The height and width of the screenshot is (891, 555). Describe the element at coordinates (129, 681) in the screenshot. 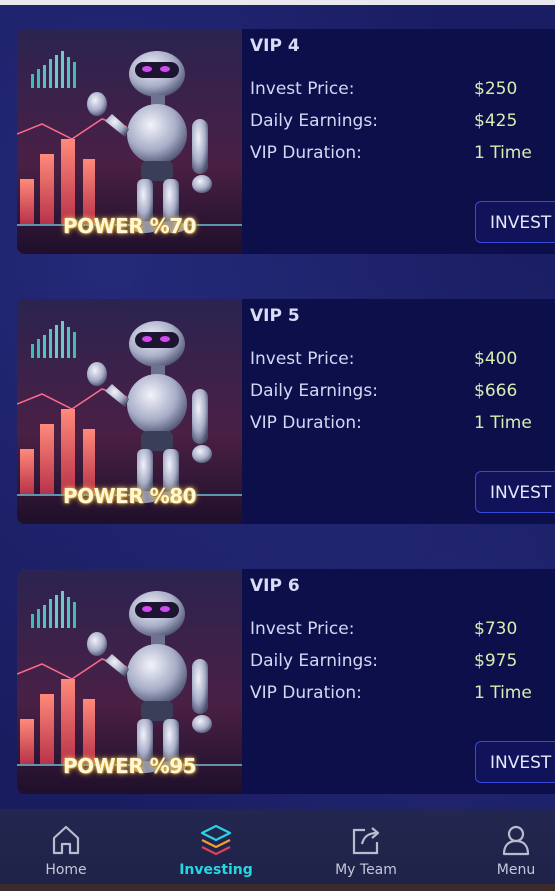

I see `robot-image: POWER %95` at that location.